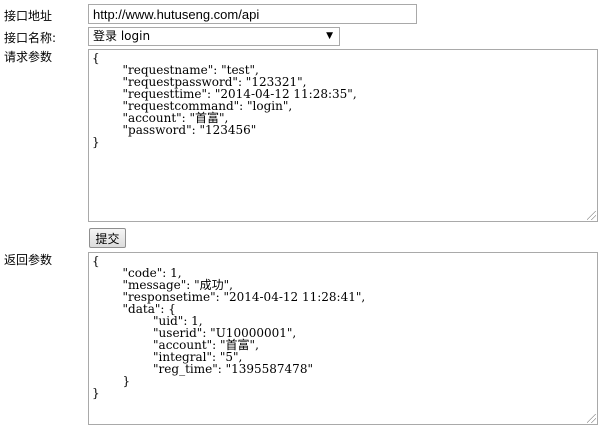 Image resolution: width=600 pixels, height=428 pixels. Describe the element at coordinates (28, 260) in the screenshot. I see `response-params-label: 返回参数` at that location.